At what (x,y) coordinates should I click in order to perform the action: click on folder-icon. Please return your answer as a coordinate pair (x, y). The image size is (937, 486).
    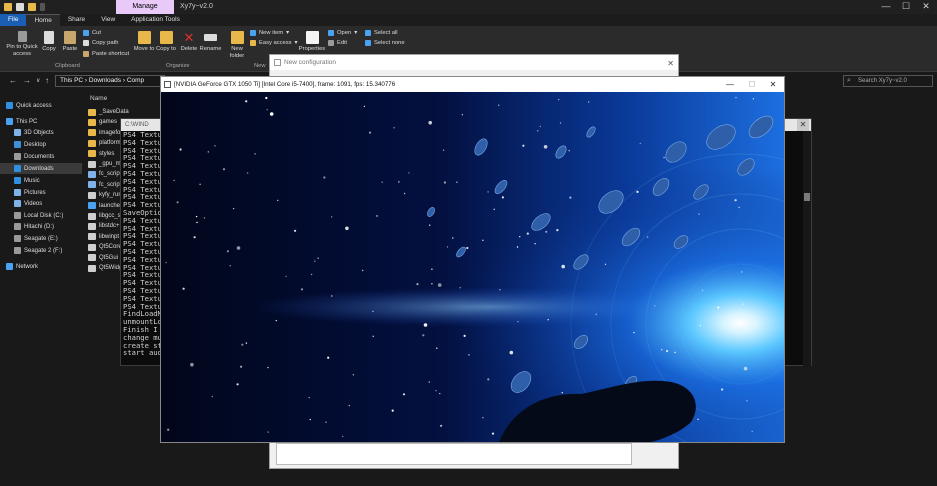
    Looking at the image, I should click on (8, 7).